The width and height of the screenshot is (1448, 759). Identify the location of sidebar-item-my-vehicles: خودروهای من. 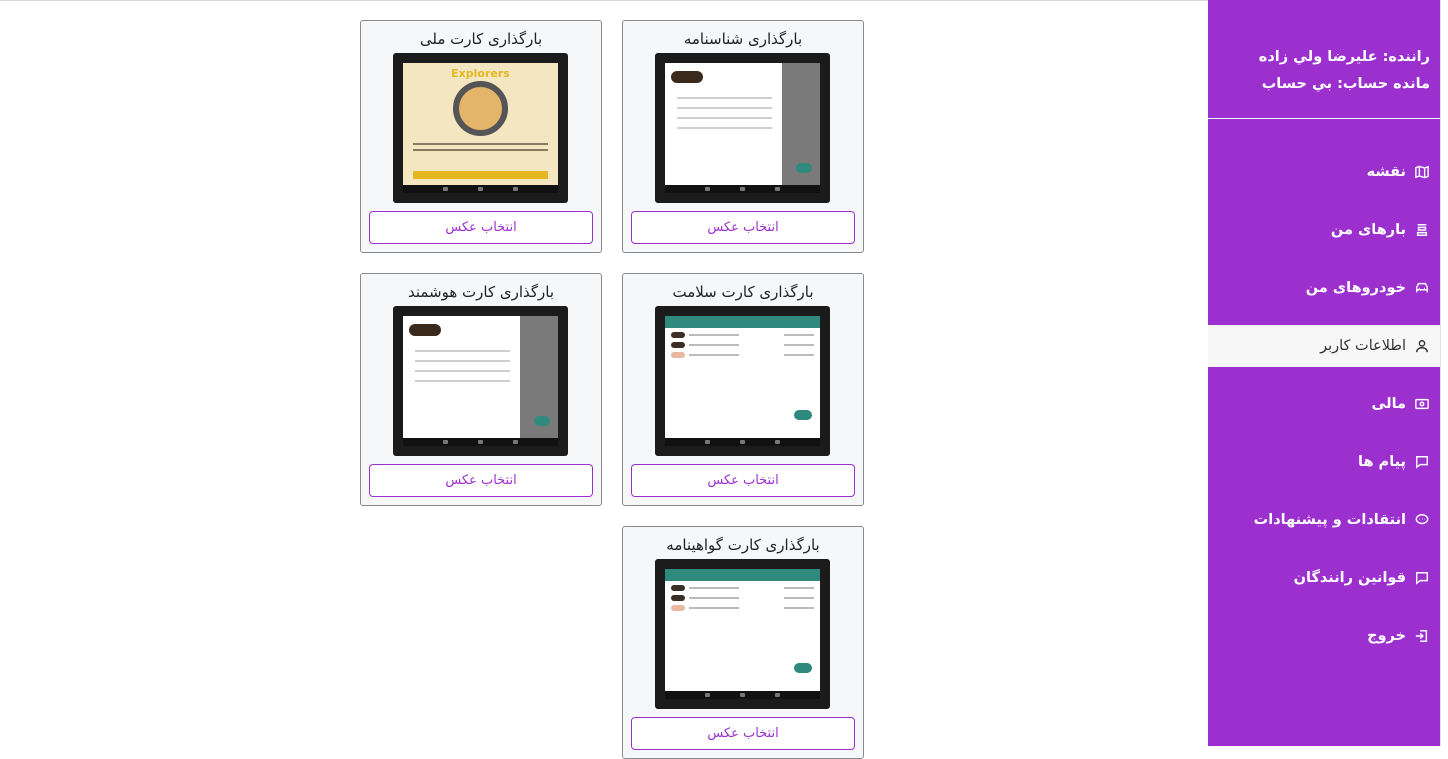
(1324, 288).